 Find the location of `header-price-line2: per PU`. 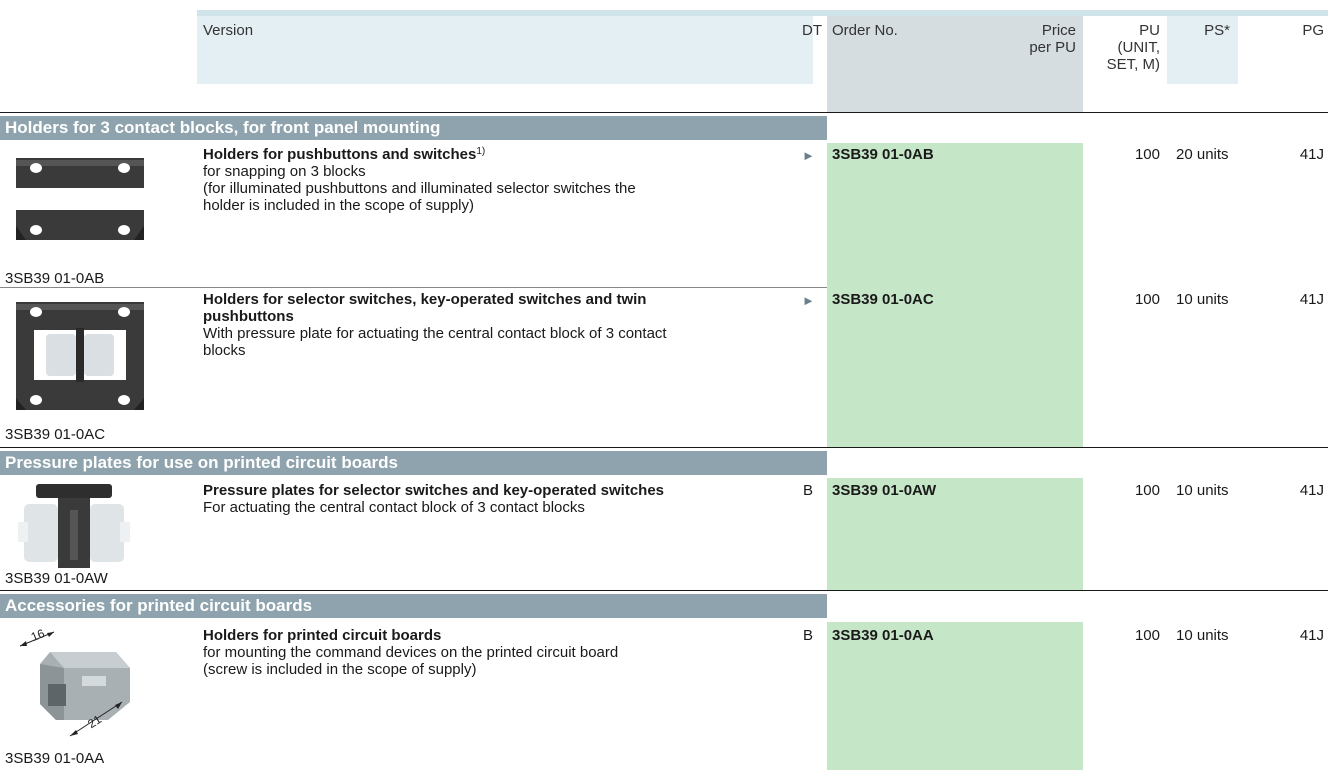

header-price-line2: per PU is located at coordinates (1052, 47).